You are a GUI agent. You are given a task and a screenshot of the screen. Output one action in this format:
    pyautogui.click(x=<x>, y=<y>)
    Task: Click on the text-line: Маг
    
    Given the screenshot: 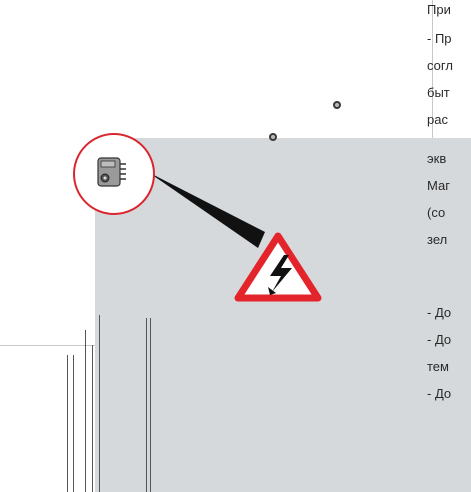 What is the action you would take?
    pyautogui.click(x=438, y=185)
    